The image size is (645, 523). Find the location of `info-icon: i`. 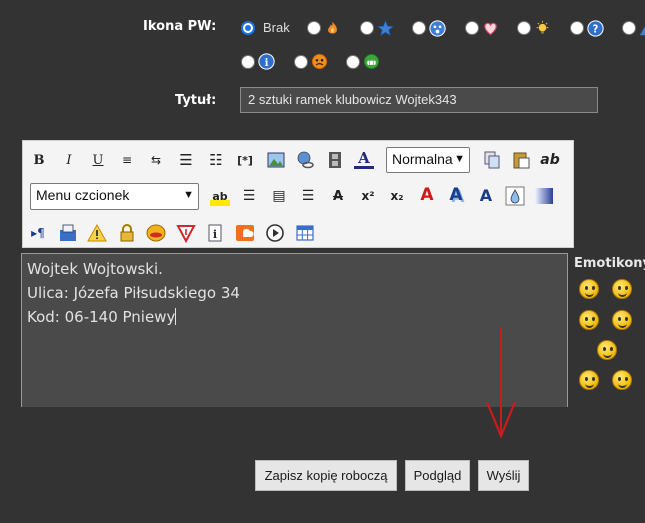

info-icon: i is located at coordinates (266, 61).